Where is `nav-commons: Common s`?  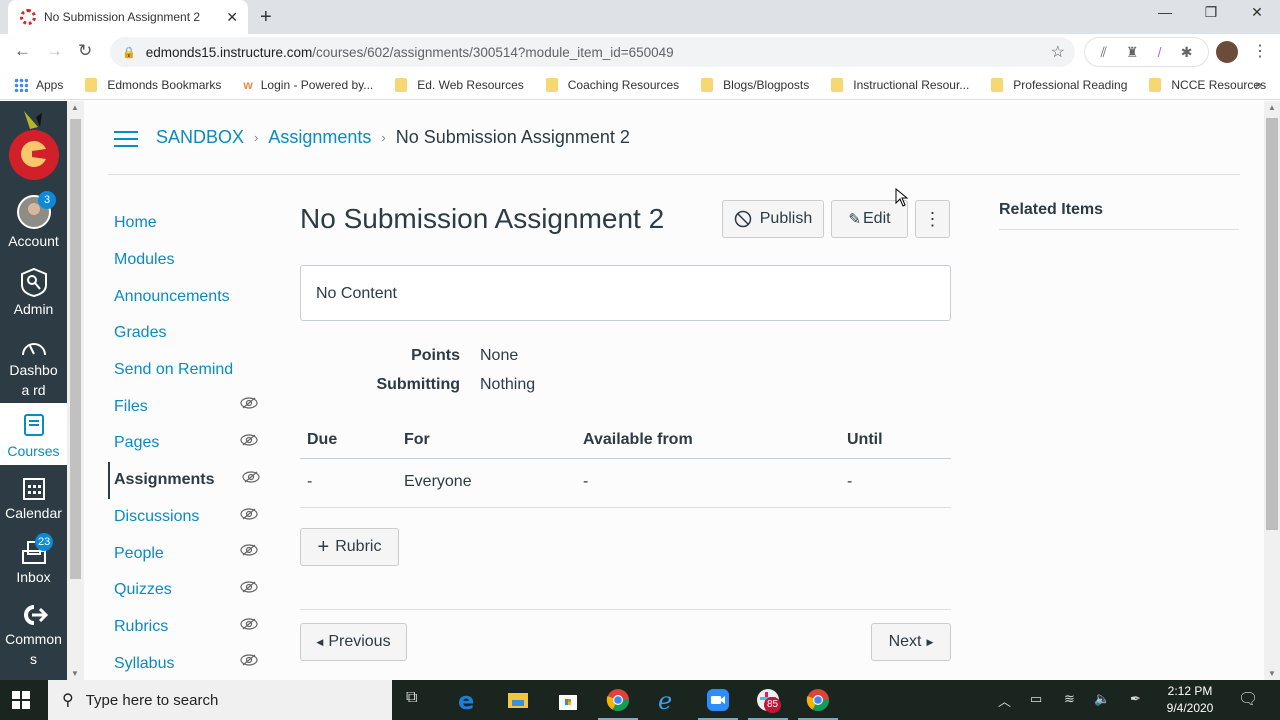
nav-commons: Common s is located at coordinates (33, 636).